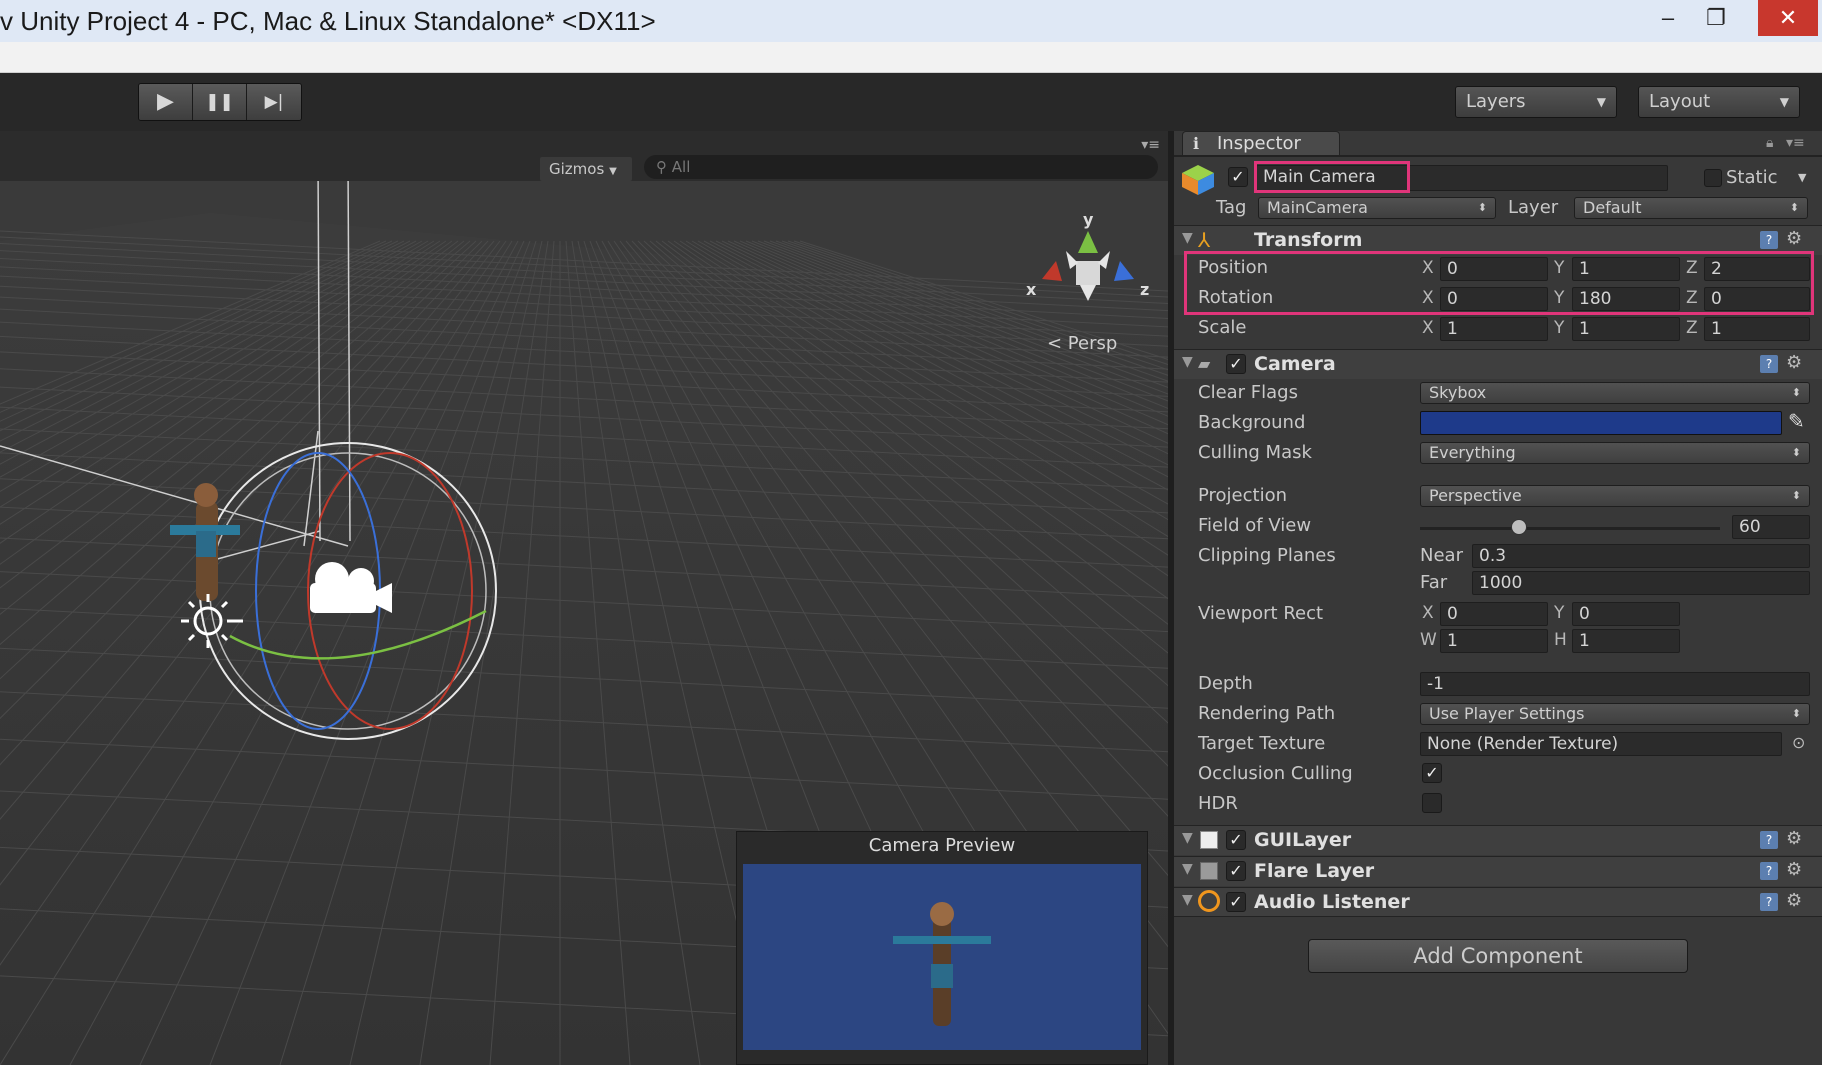 The image size is (1822, 1065). I want to click on projection-label: Projection, so click(1243, 495).